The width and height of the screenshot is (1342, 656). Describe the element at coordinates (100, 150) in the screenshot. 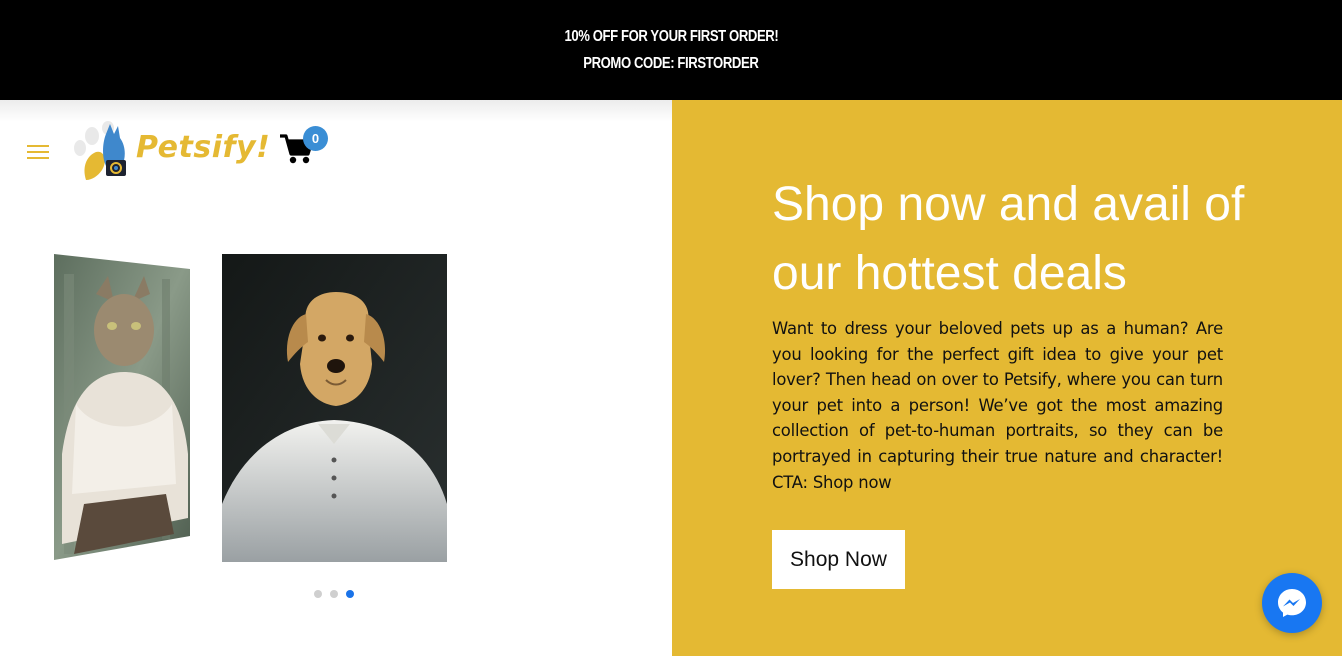

I see `logo-mark-icon` at that location.